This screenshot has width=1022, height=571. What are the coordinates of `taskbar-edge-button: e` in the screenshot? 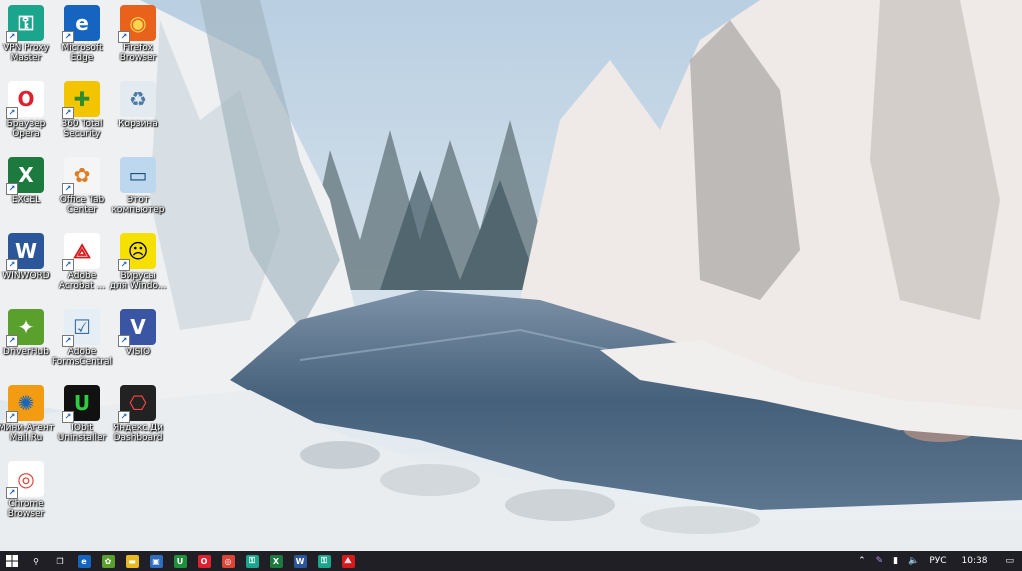 It's located at (84, 561).